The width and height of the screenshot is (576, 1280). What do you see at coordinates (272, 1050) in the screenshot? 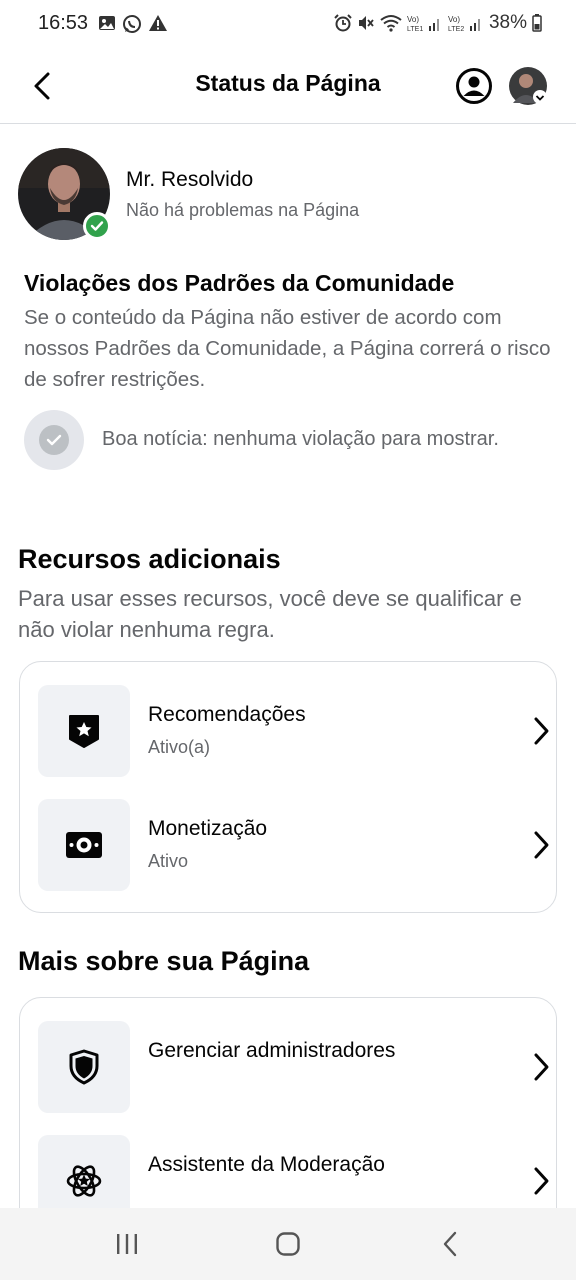
I see `item-title: Gerenciar administradores` at bounding box center [272, 1050].